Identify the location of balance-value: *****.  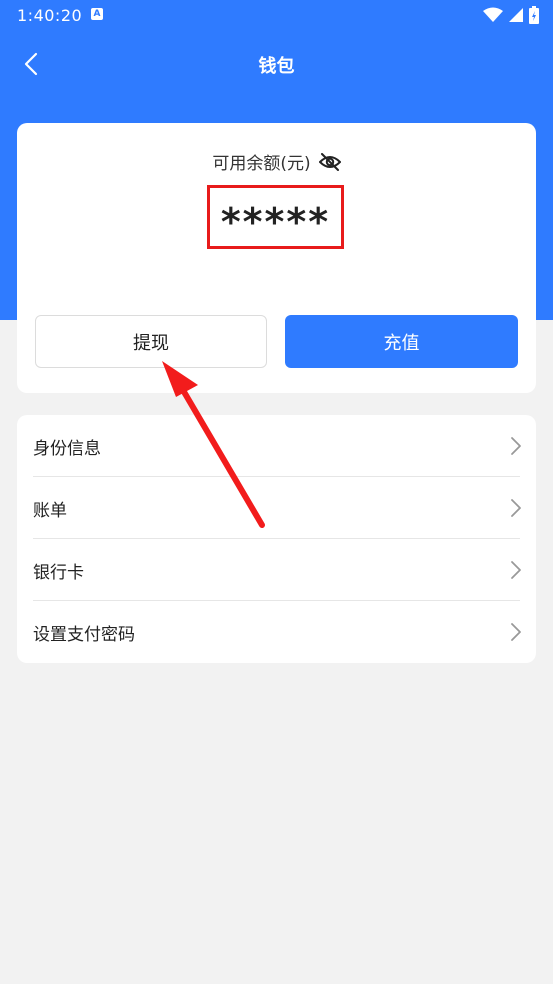
(275, 222).